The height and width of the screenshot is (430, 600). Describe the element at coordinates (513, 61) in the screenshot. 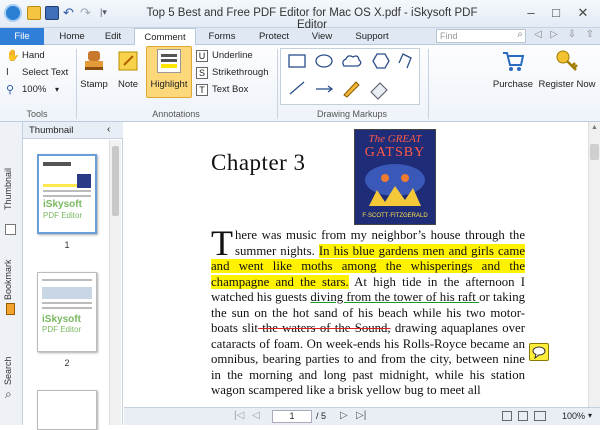

I see `cart-icon` at that location.